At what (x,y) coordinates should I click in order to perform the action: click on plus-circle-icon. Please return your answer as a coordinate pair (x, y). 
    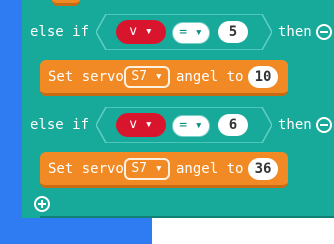
    Looking at the image, I should click on (42, 204).